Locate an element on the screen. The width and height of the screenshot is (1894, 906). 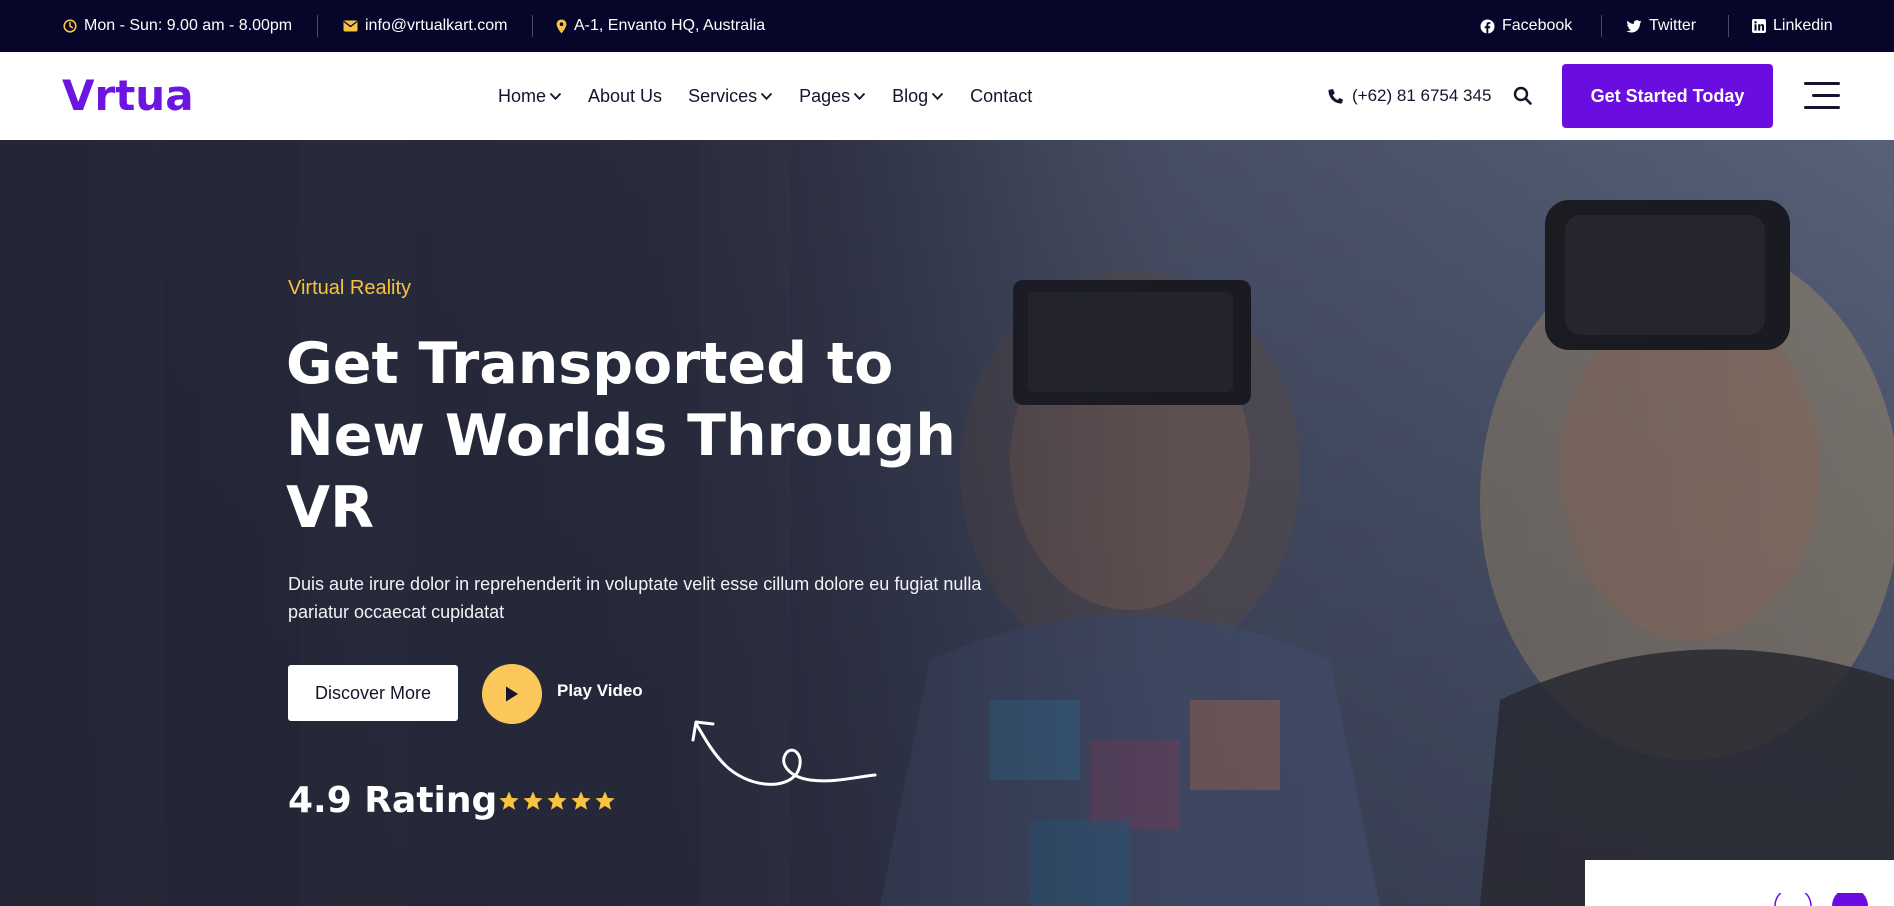
facebook-icon is located at coordinates (1487, 26).